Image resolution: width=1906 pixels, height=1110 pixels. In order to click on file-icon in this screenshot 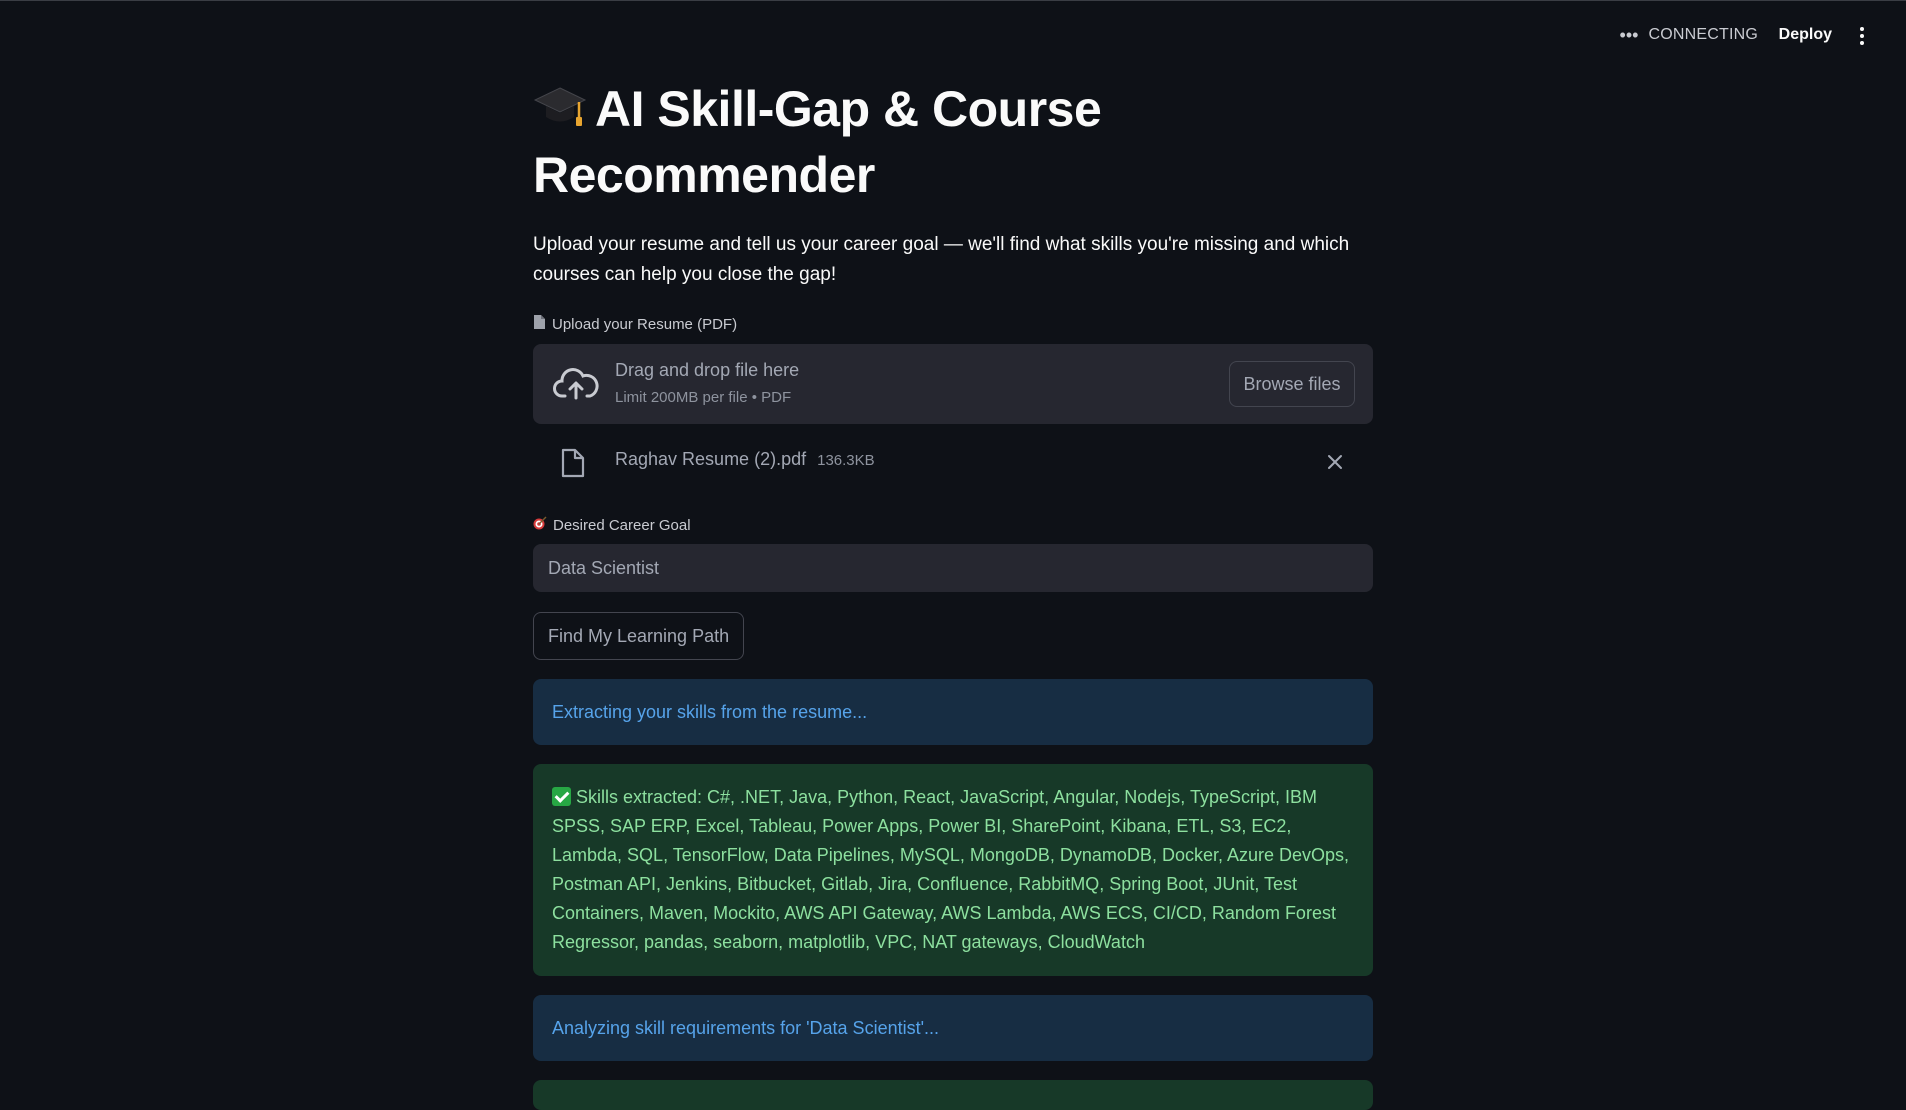, I will do `click(573, 465)`.